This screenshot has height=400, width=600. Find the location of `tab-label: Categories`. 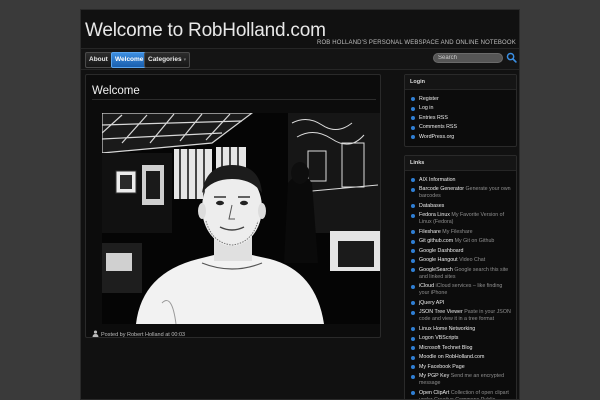

tab-label: Categories is located at coordinates (165, 59).